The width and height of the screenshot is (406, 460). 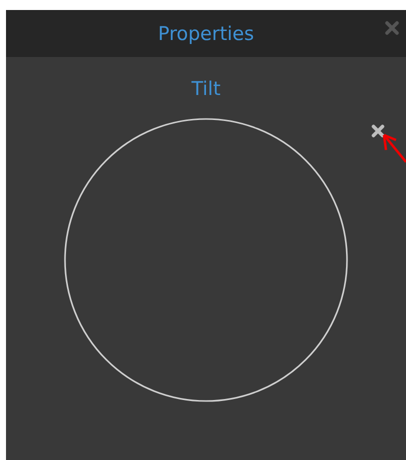 I want to click on panel-title: Properties, so click(x=206, y=33).